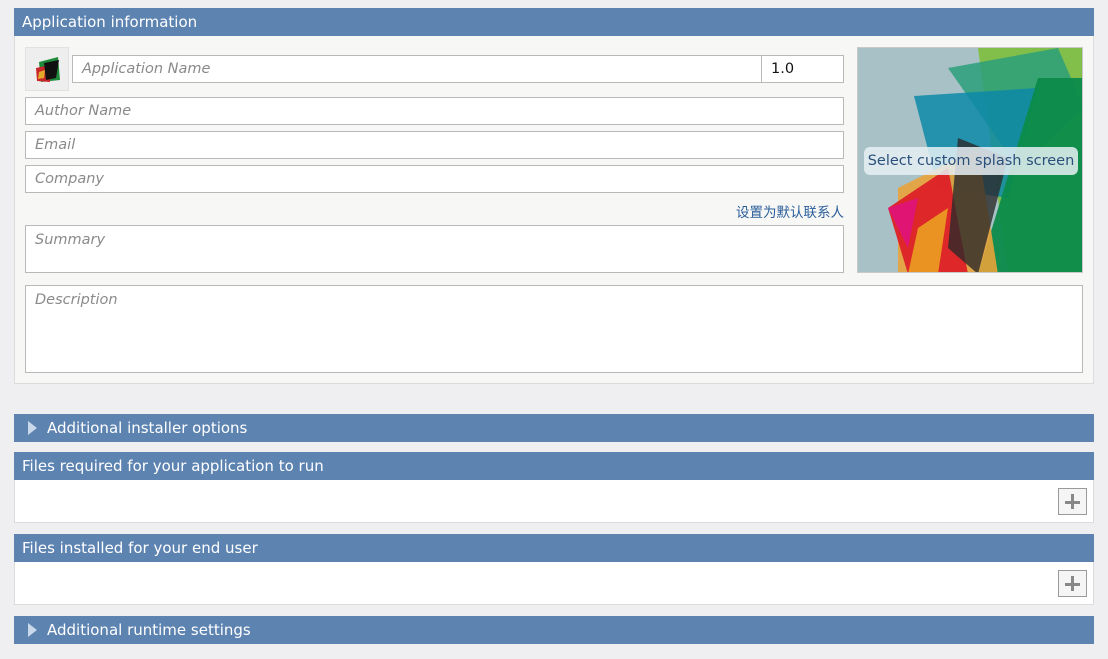  I want to click on company-input: Company, so click(434, 179).